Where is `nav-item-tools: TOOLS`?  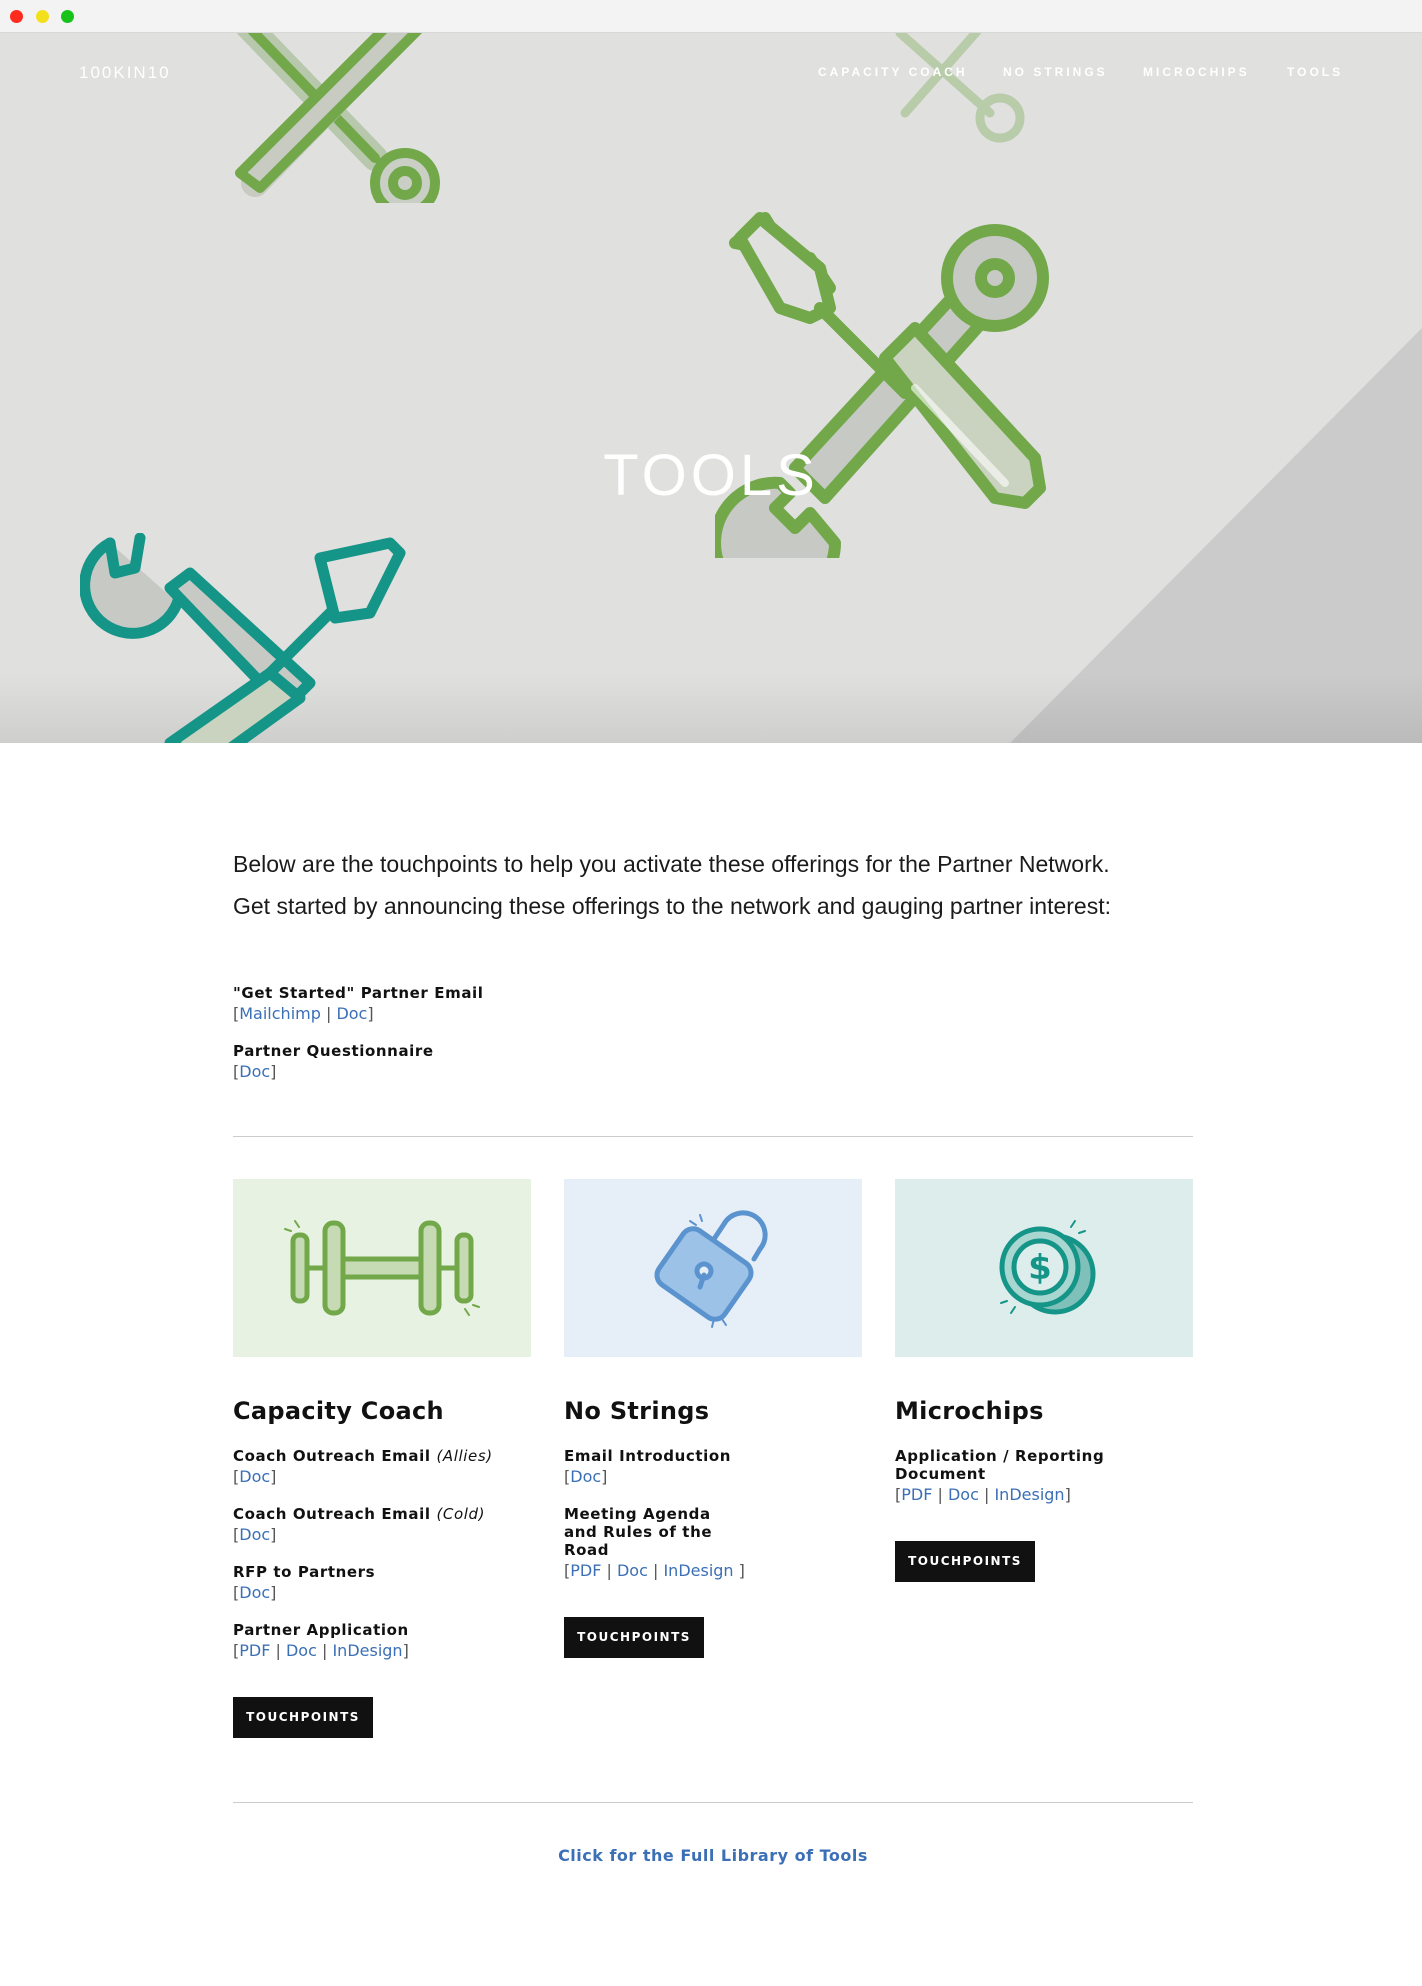 nav-item-tools: TOOLS is located at coordinates (1315, 72).